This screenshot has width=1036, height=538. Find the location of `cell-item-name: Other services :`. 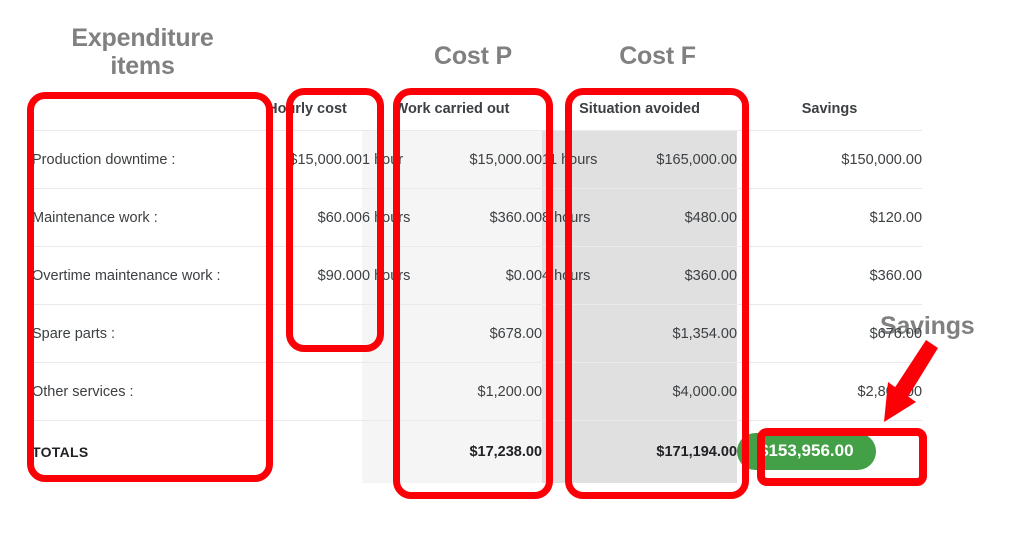

cell-item-name: Other services : is located at coordinates (142, 391).